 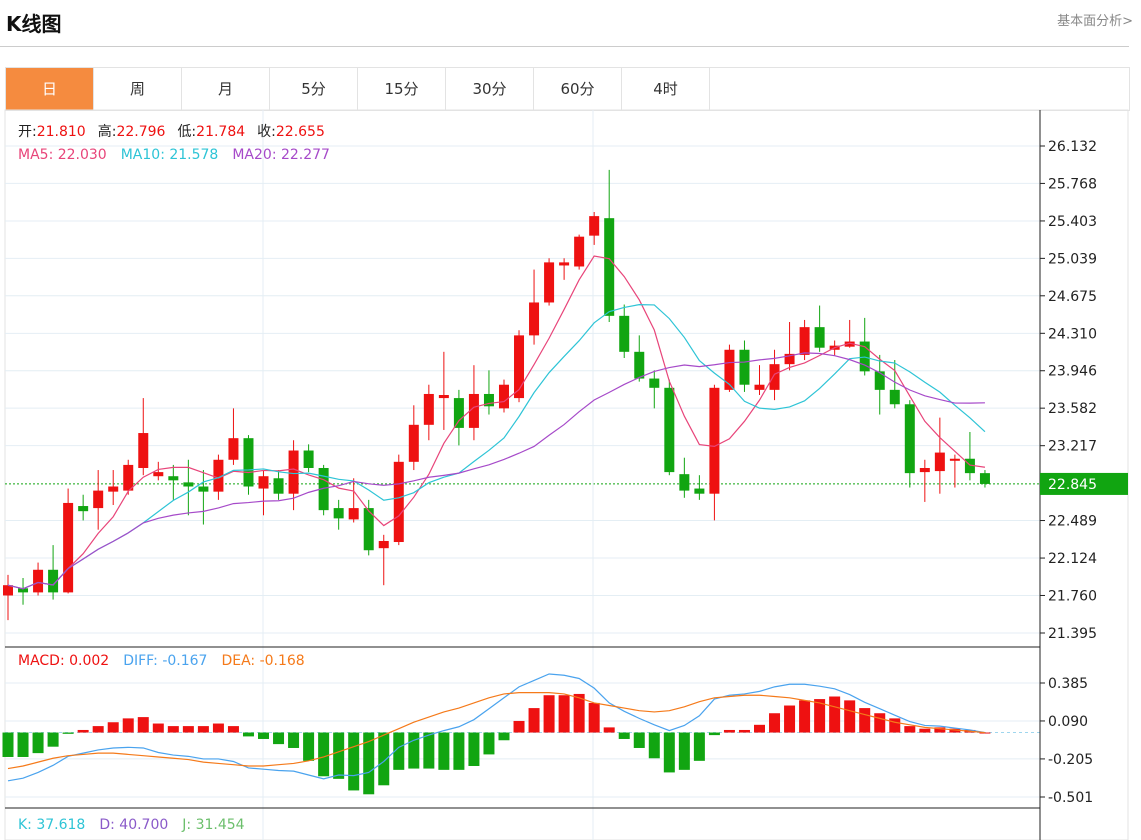 I want to click on macd-tick-label: -0.205, so click(x=1070, y=760).